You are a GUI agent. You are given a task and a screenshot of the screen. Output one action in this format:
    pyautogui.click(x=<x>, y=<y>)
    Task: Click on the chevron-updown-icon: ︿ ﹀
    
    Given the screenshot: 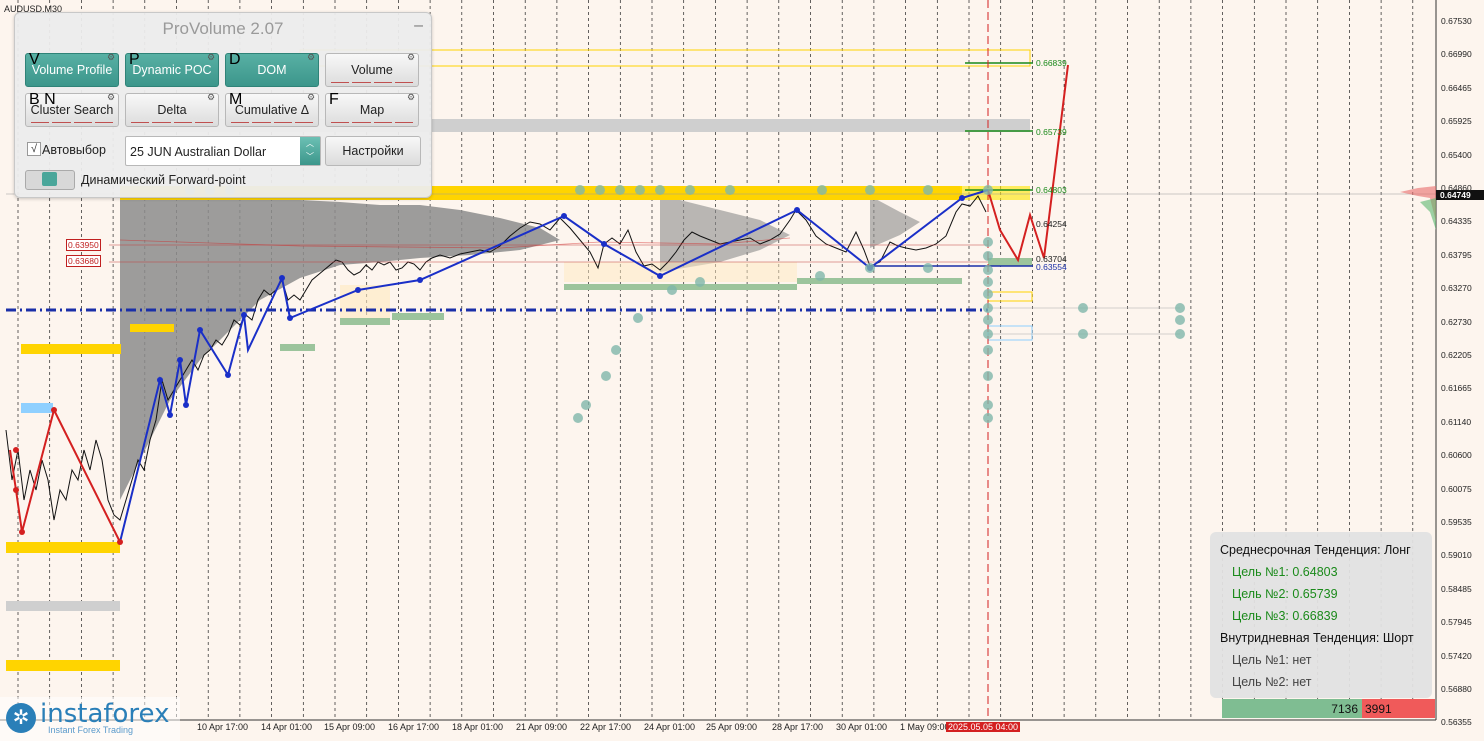 What is the action you would take?
    pyautogui.click(x=310, y=151)
    